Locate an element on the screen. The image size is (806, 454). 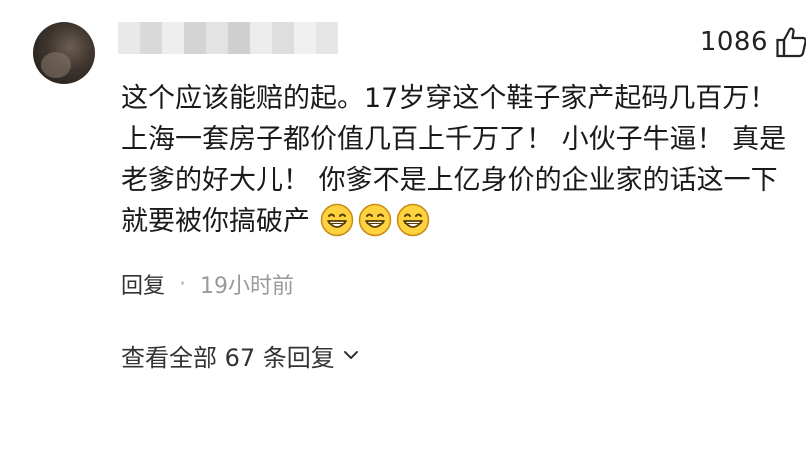
comment-line: 这个应该能赔的起。17岁穿这个鞋子家产起码几百万！ is located at coordinates (449, 98).